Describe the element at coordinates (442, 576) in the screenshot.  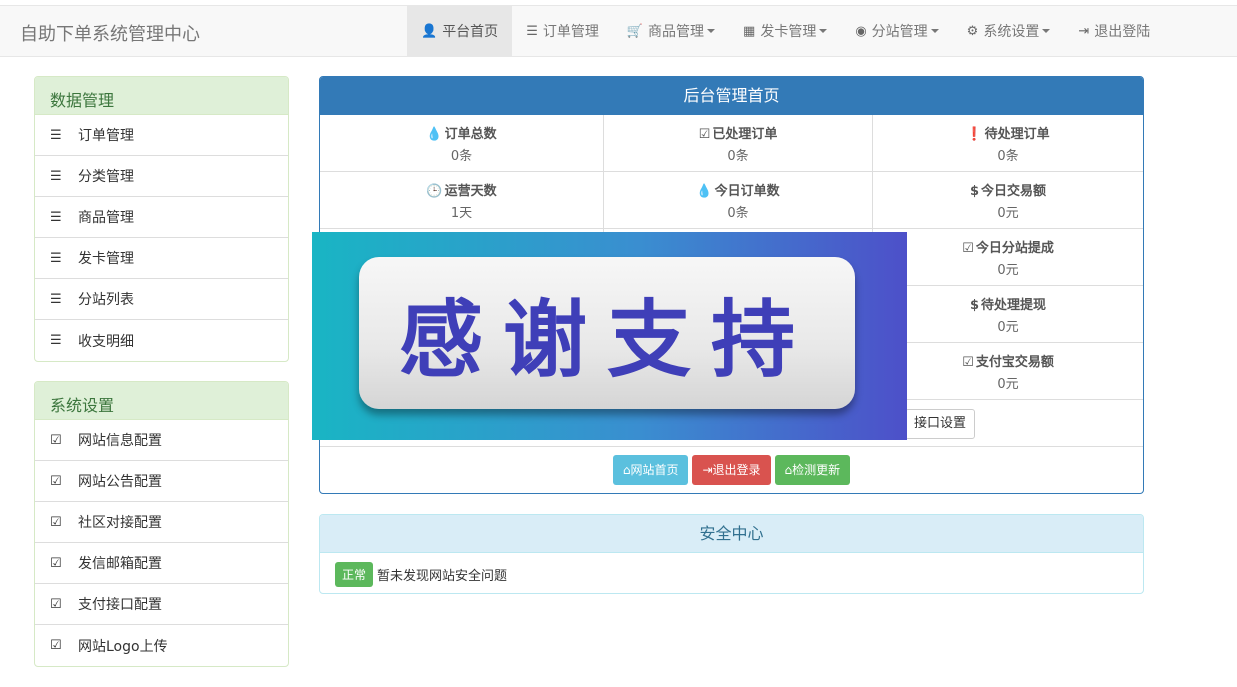
I see `security-message: 暂未发现网站安全问题` at that location.